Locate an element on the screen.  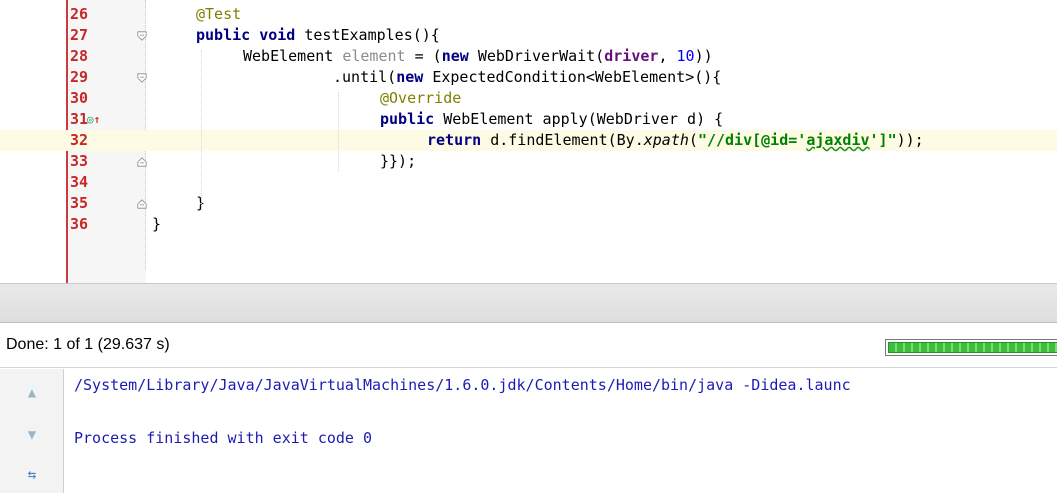
line-number: 26 is located at coordinates (79, 14).